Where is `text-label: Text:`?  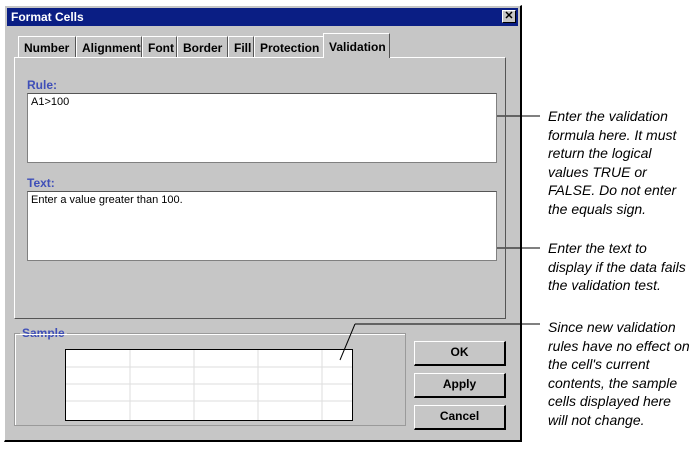 text-label: Text: is located at coordinates (41, 183).